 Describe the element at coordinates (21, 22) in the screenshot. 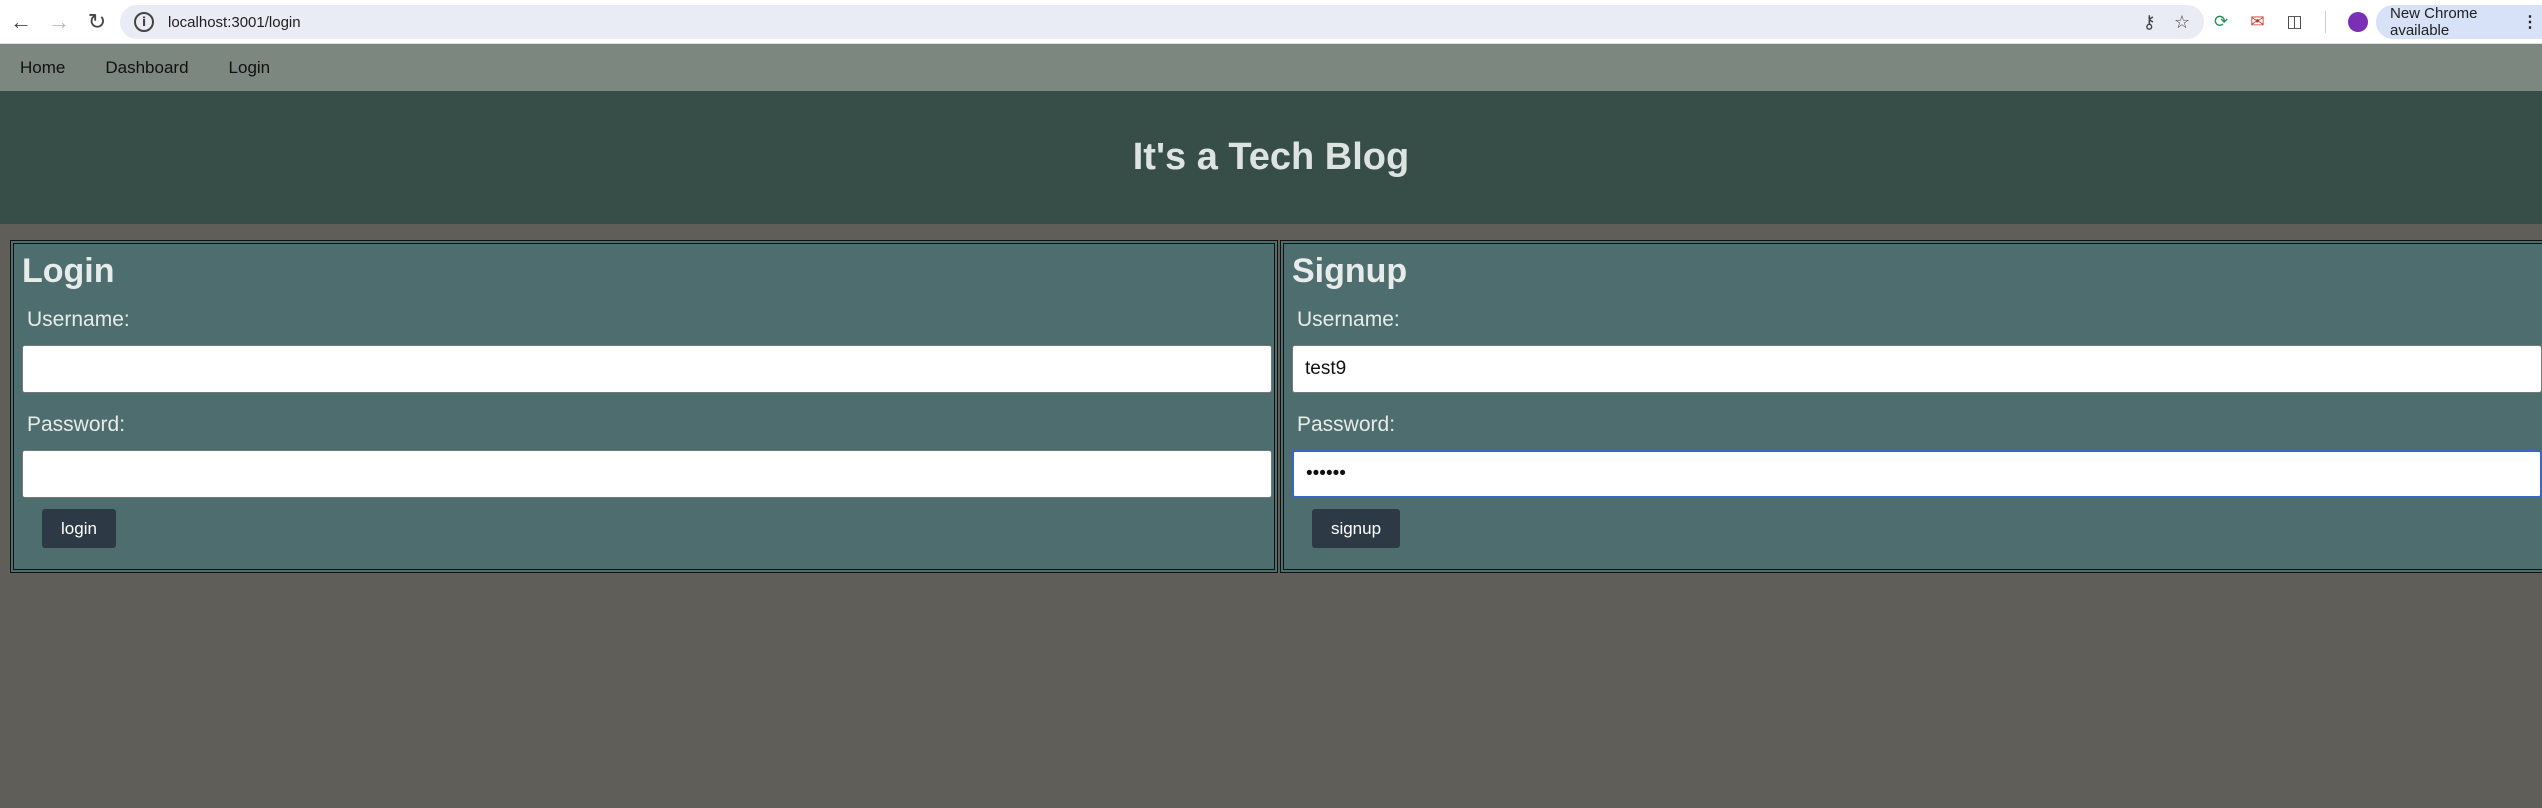

I see `back-icon: ←` at that location.